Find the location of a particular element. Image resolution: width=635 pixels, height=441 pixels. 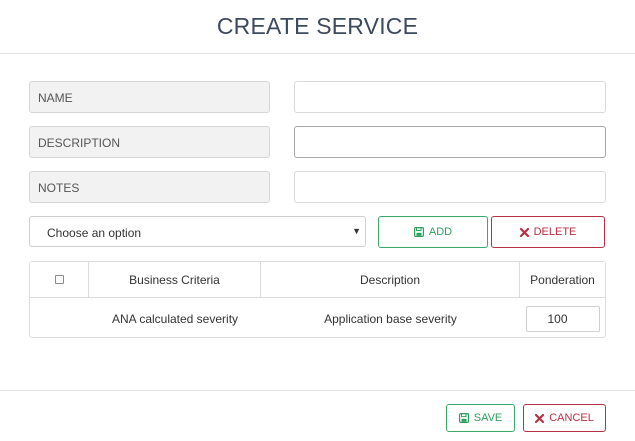

add-button: ADD is located at coordinates (433, 232).